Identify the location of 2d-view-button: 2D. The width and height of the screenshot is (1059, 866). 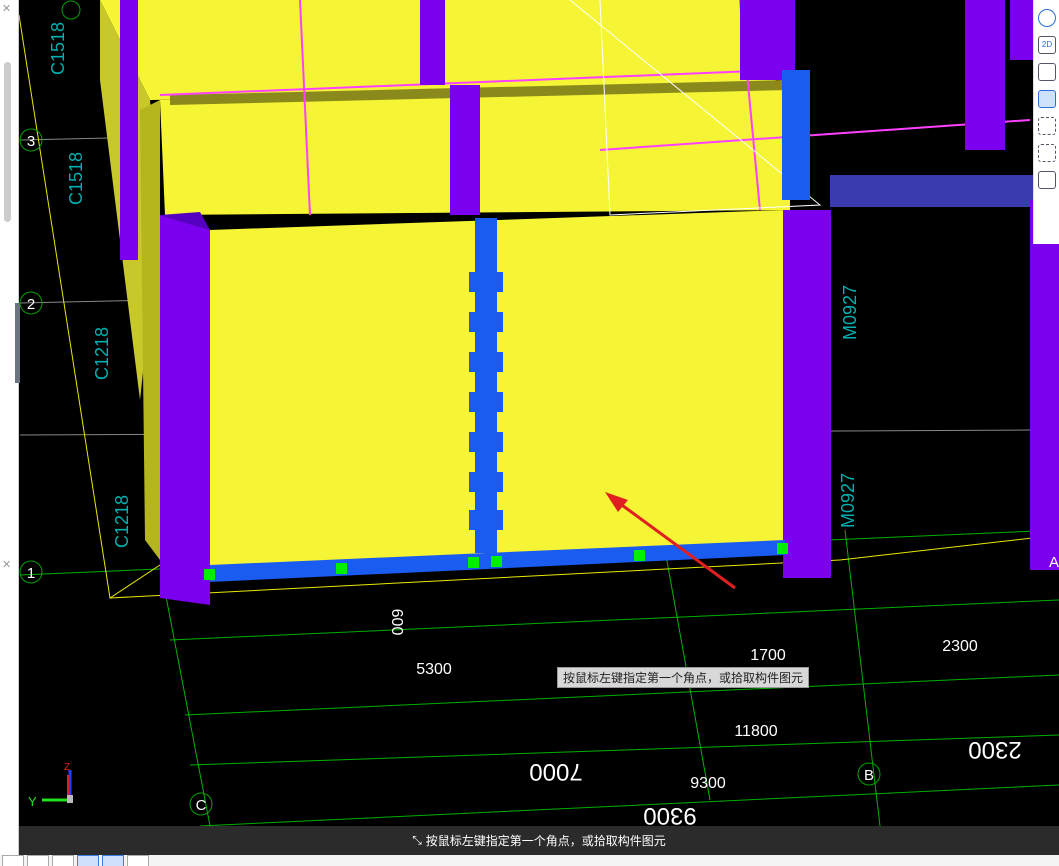
(1047, 45).